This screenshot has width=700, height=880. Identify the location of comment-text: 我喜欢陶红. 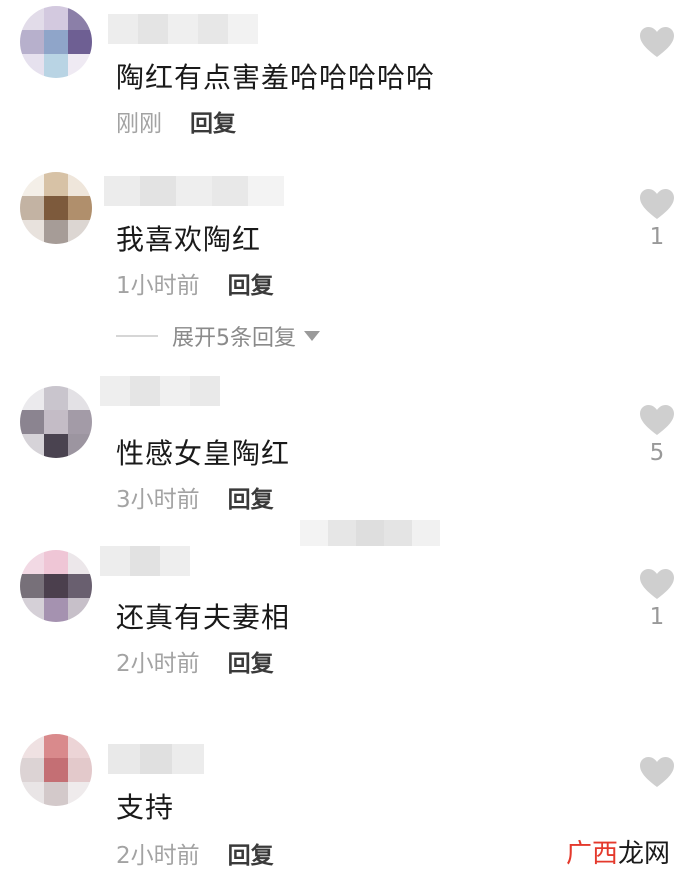
(189, 239).